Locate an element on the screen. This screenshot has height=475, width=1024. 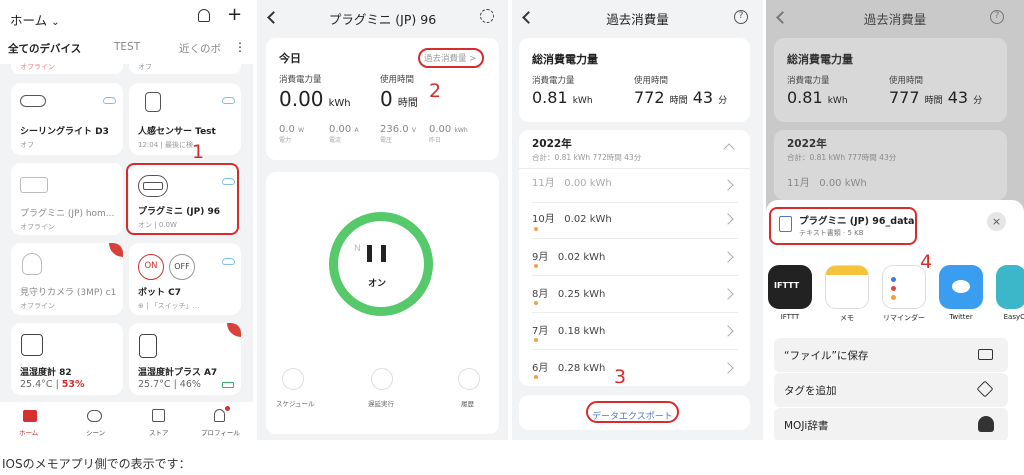
month-row-8: 8月 0.25 kWh is located at coordinates (568, 292).